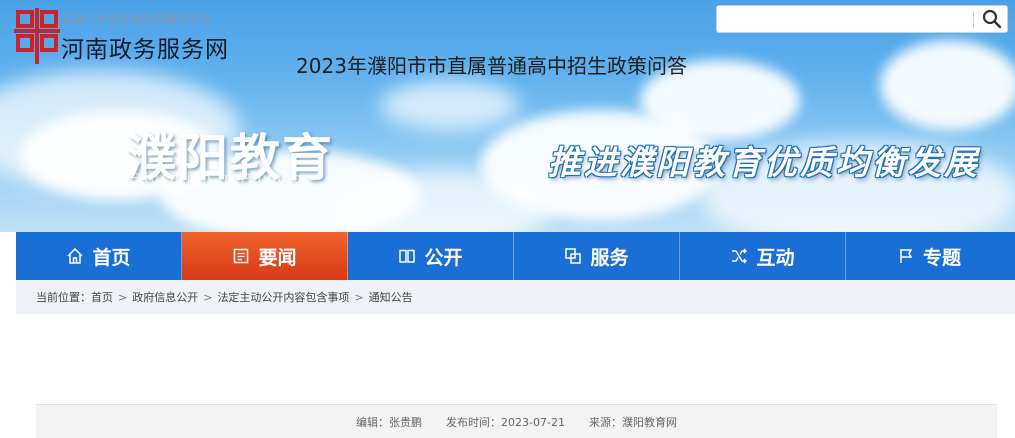 Image resolution: width=1015 pixels, height=438 pixels. What do you see at coordinates (102, 297) in the screenshot?
I see `breadcrumb-link-home: 首页` at bounding box center [102, 297].